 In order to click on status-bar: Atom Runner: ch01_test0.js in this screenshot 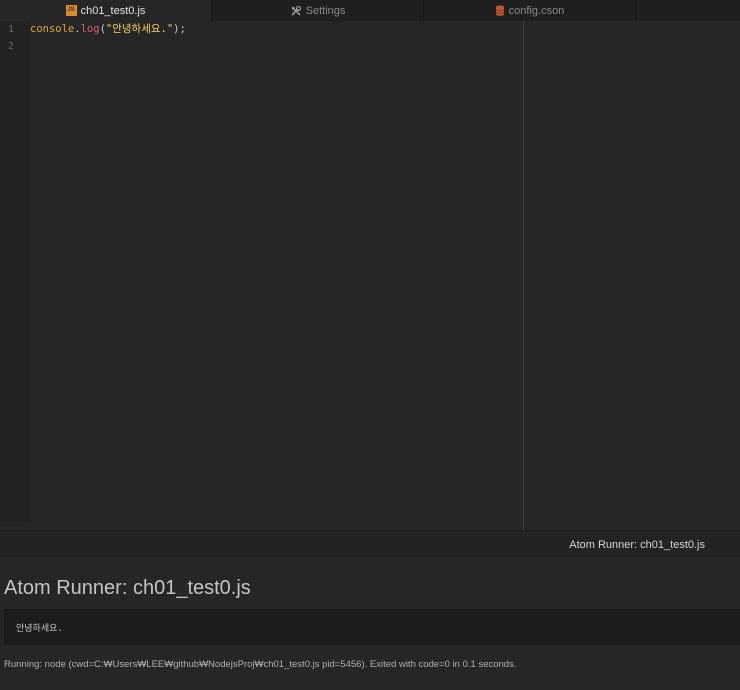, I will do `click(370, 543)`.